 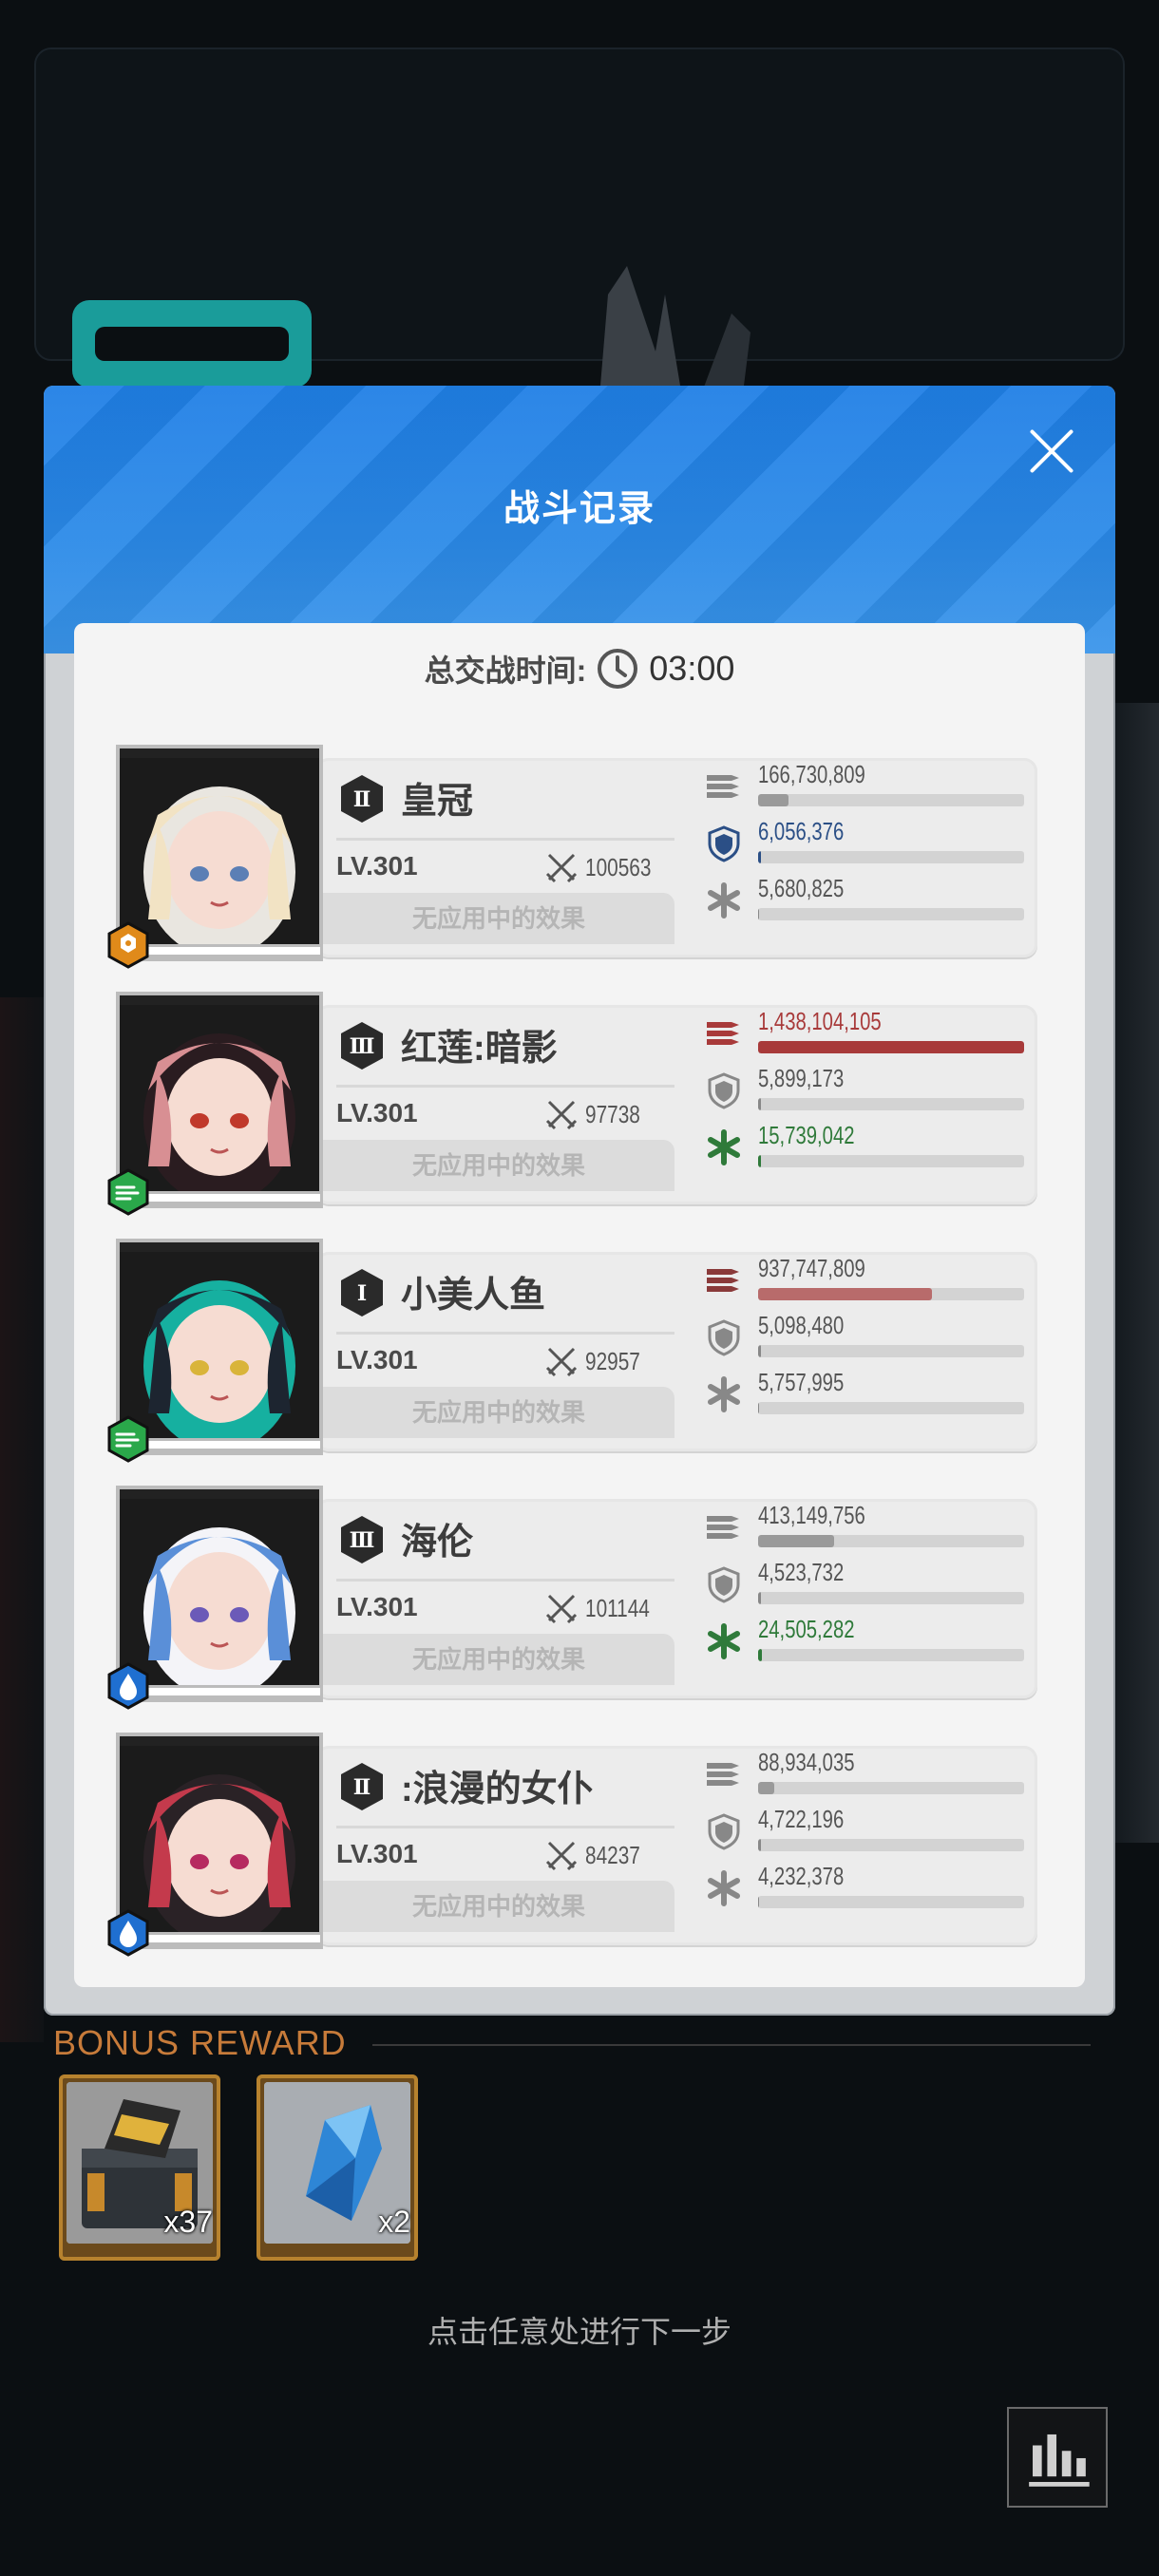 I want to click on shield-value: 5,098,480, so click(x=801, y=1325).